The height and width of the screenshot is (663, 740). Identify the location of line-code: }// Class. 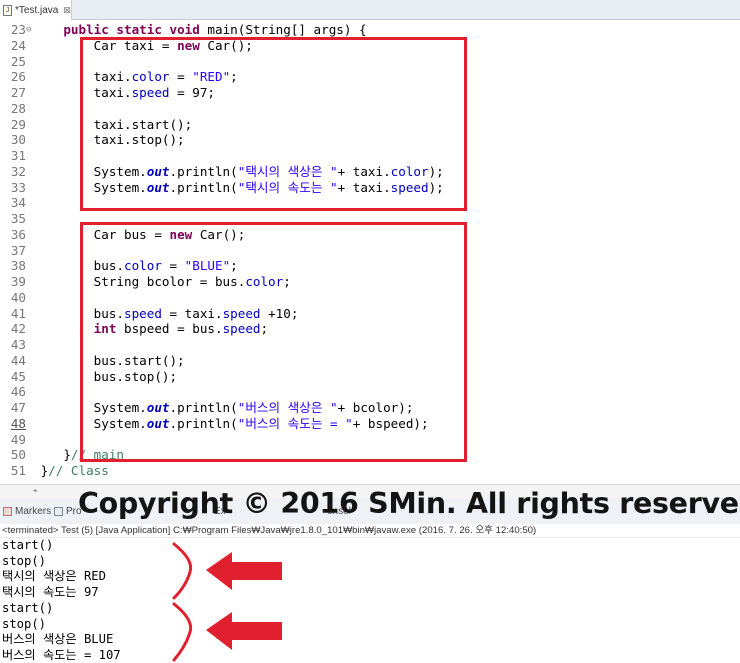
(71, 471).